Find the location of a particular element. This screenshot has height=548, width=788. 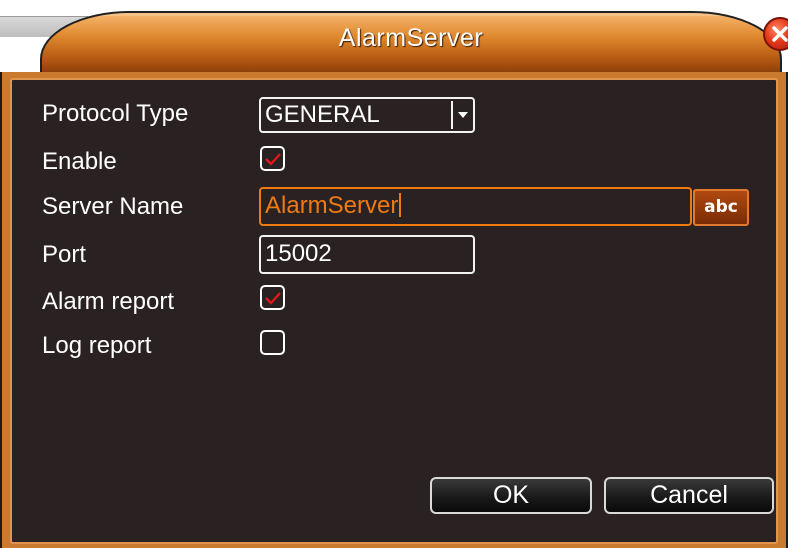

keyboard-button: abc is located at coordinates (721, 207).